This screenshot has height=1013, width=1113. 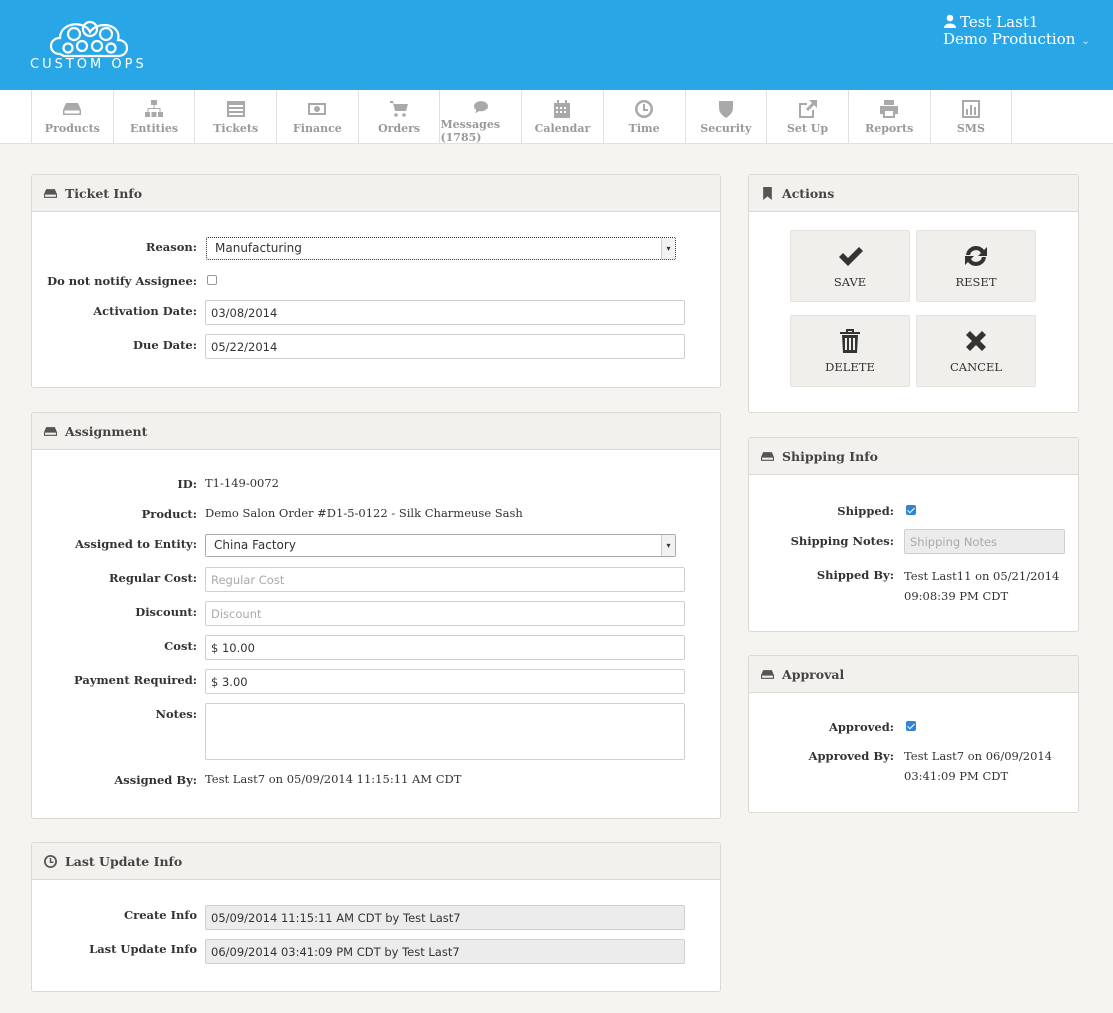 What do you see at coordinates (767, 193) in the screenshot?
I see `bookmark-icon` at bounding box center [767, 193].